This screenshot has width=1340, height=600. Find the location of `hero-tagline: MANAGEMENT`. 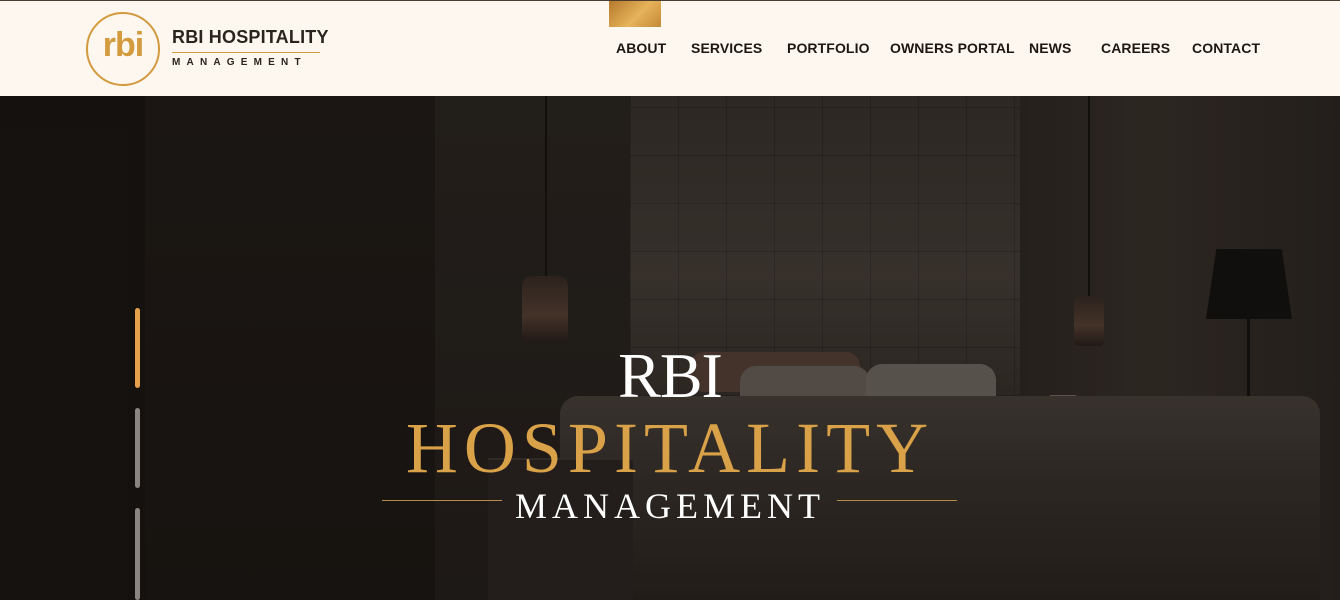

hero-tagline: MANAGEMENT is located at coordinates (670, 506).